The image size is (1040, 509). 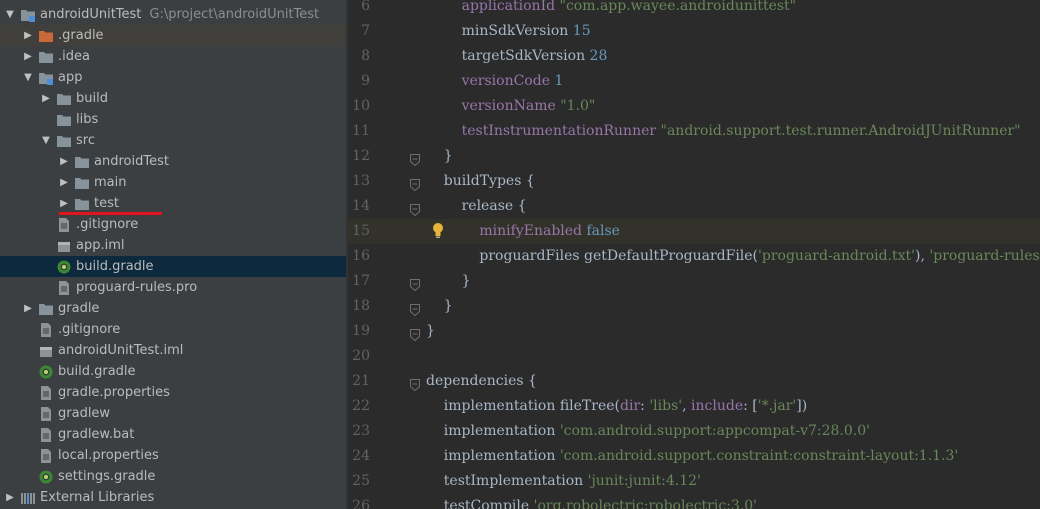 I want to click on code-line: 9 versionCode 1, so click(x=694, y=81).